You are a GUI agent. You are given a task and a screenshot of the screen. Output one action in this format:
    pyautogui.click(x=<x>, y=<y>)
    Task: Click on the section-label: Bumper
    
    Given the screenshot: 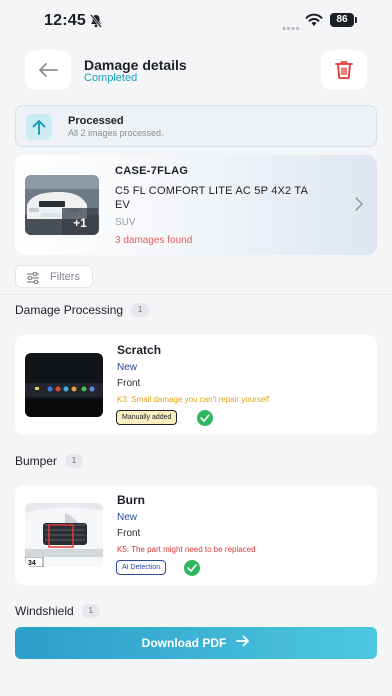 What is the action you would take?
    pyautogui.click(x=36, y=460)
    